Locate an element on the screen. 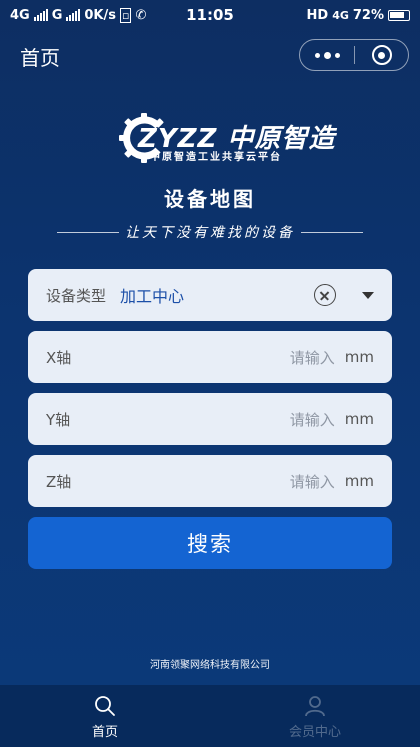 This screenshot has width=420, height=747. z-axis-field: Z轴 请输入 mm is located at coordinates (210, 481).